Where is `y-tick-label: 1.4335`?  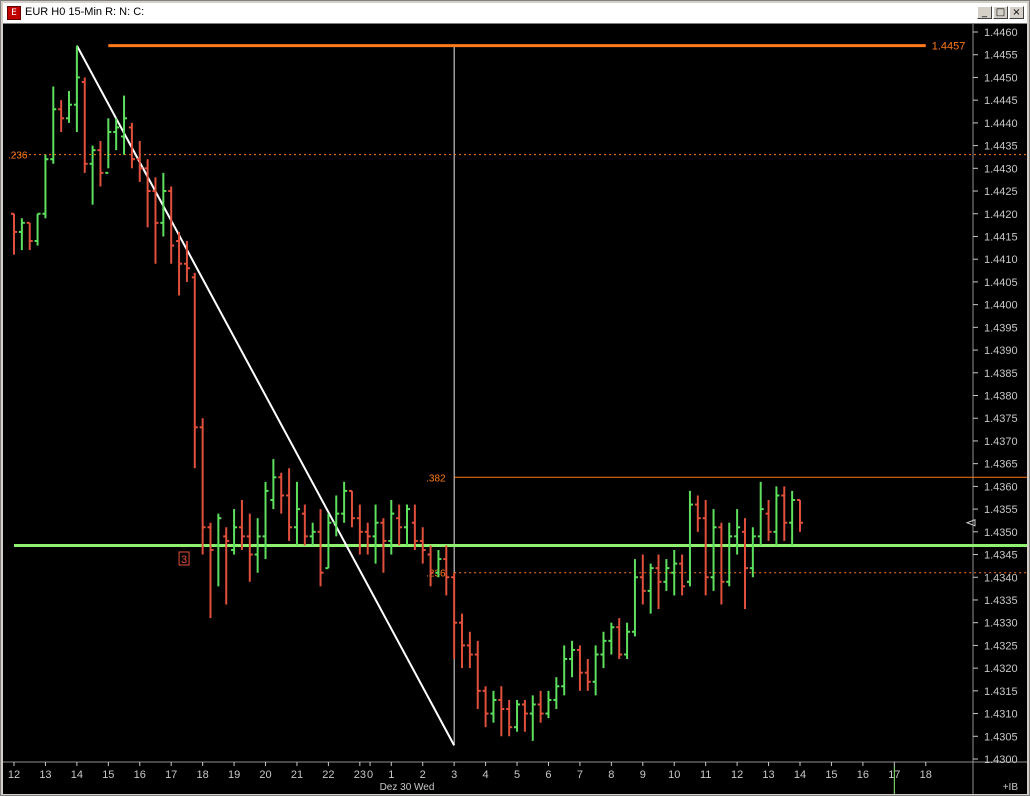 y-tick-label: 1.4335 is located at coordinates (1001, 601).